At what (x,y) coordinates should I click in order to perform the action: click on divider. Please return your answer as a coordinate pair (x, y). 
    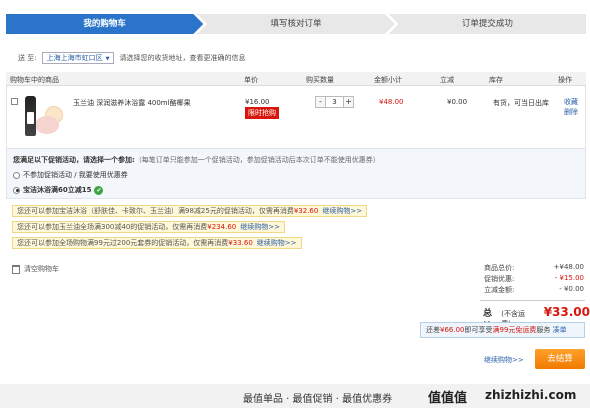
    Looking at the image, I should click on (532, 300).